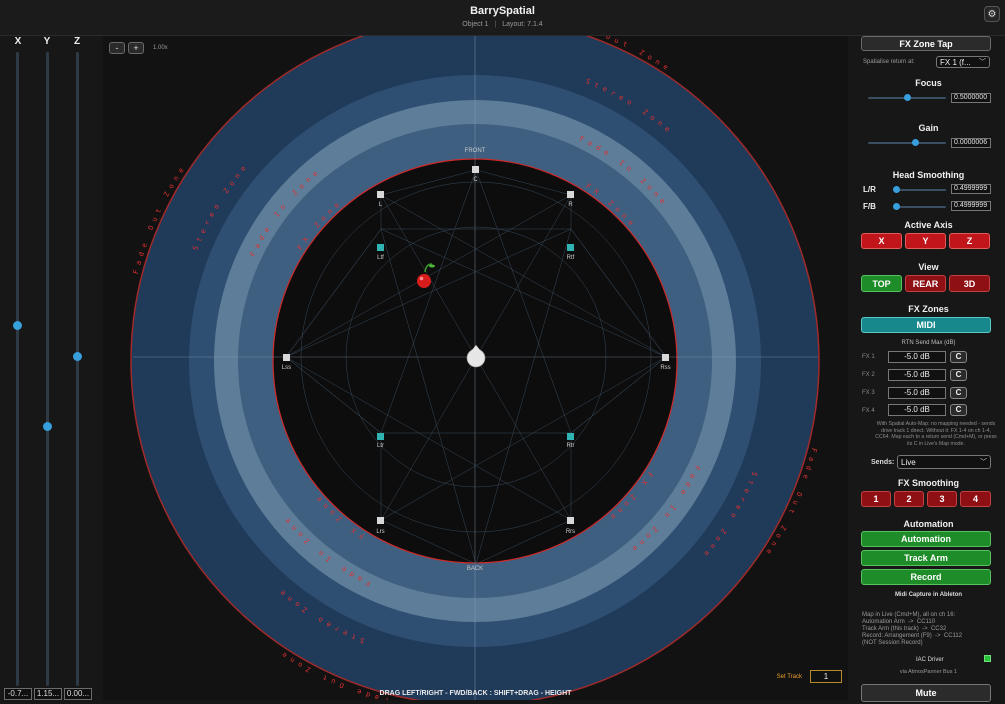 This screenshot has width=1005, height=704. I want to click on fb-label: F/B, so click(869, 206).